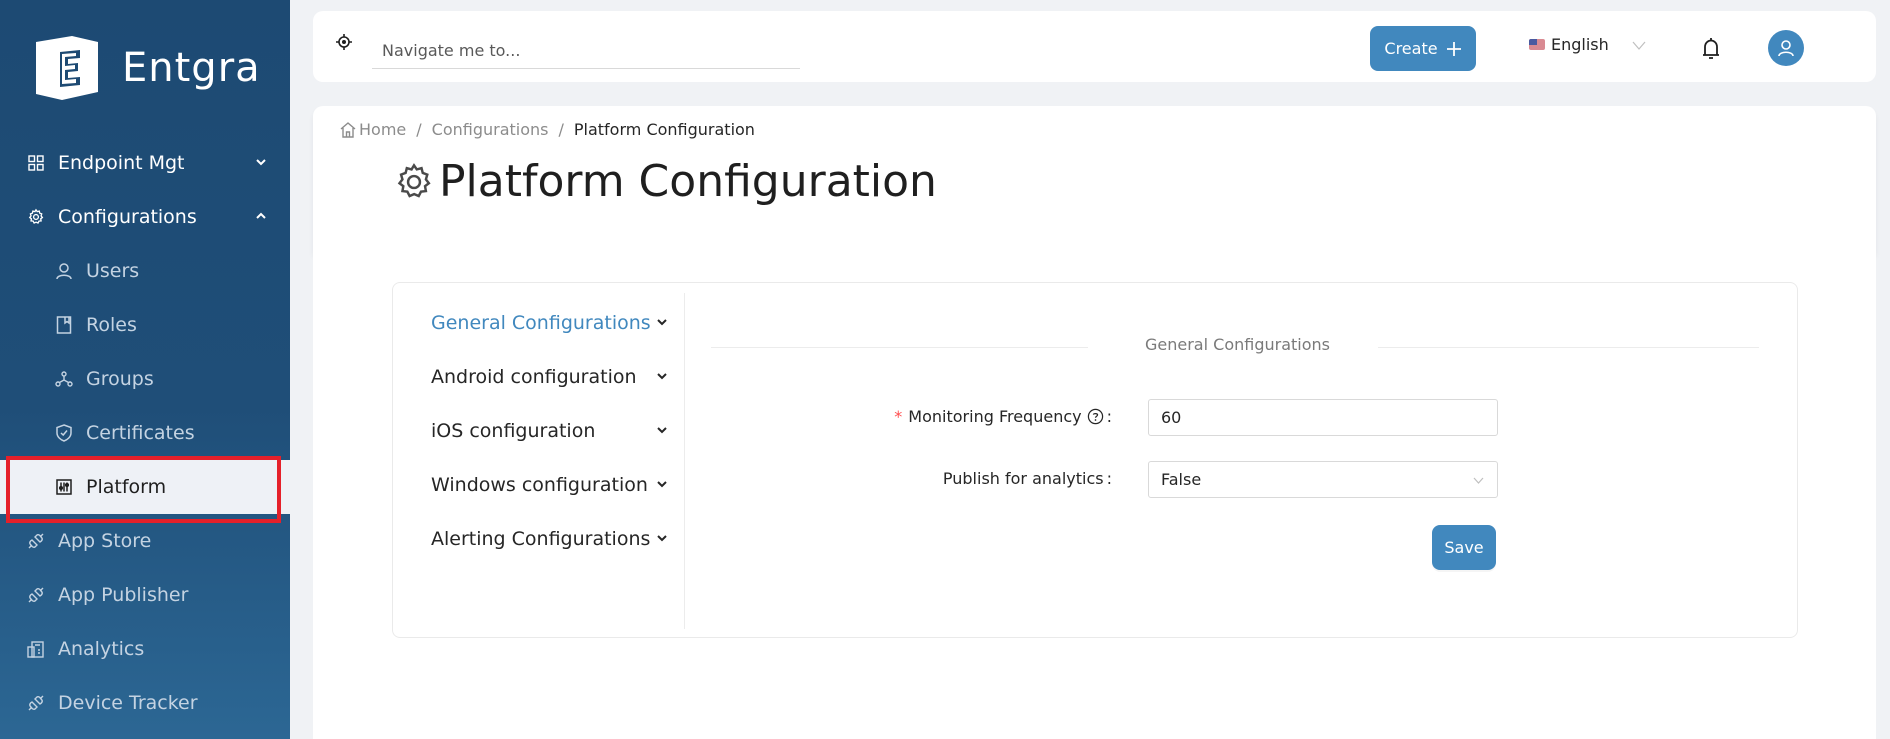 Image resolution: width=1890 pixels, height=739 pixels. I want to click on config-menu-alerting: Alerting Configurations, so click(551, 539).